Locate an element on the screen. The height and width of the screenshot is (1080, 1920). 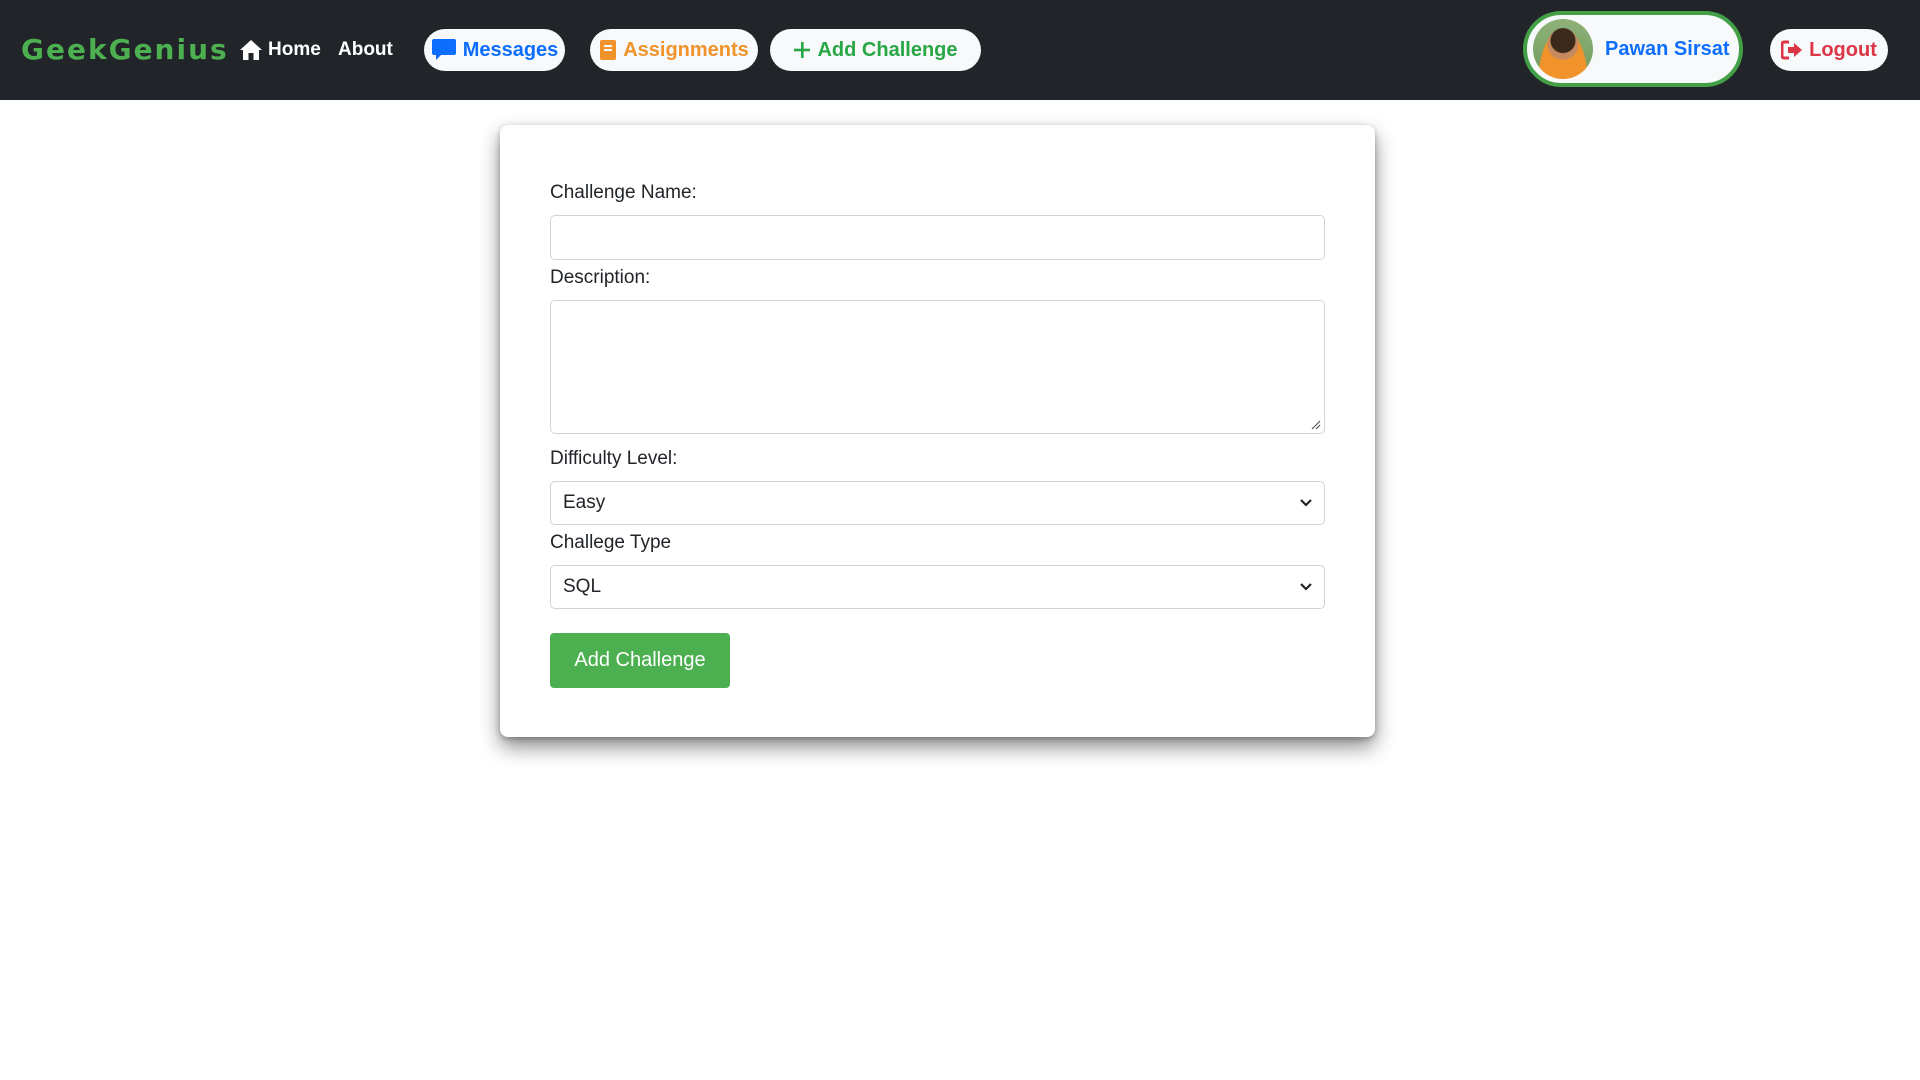
brand-logo: GeekGenius is located at coordinates (125, 50).